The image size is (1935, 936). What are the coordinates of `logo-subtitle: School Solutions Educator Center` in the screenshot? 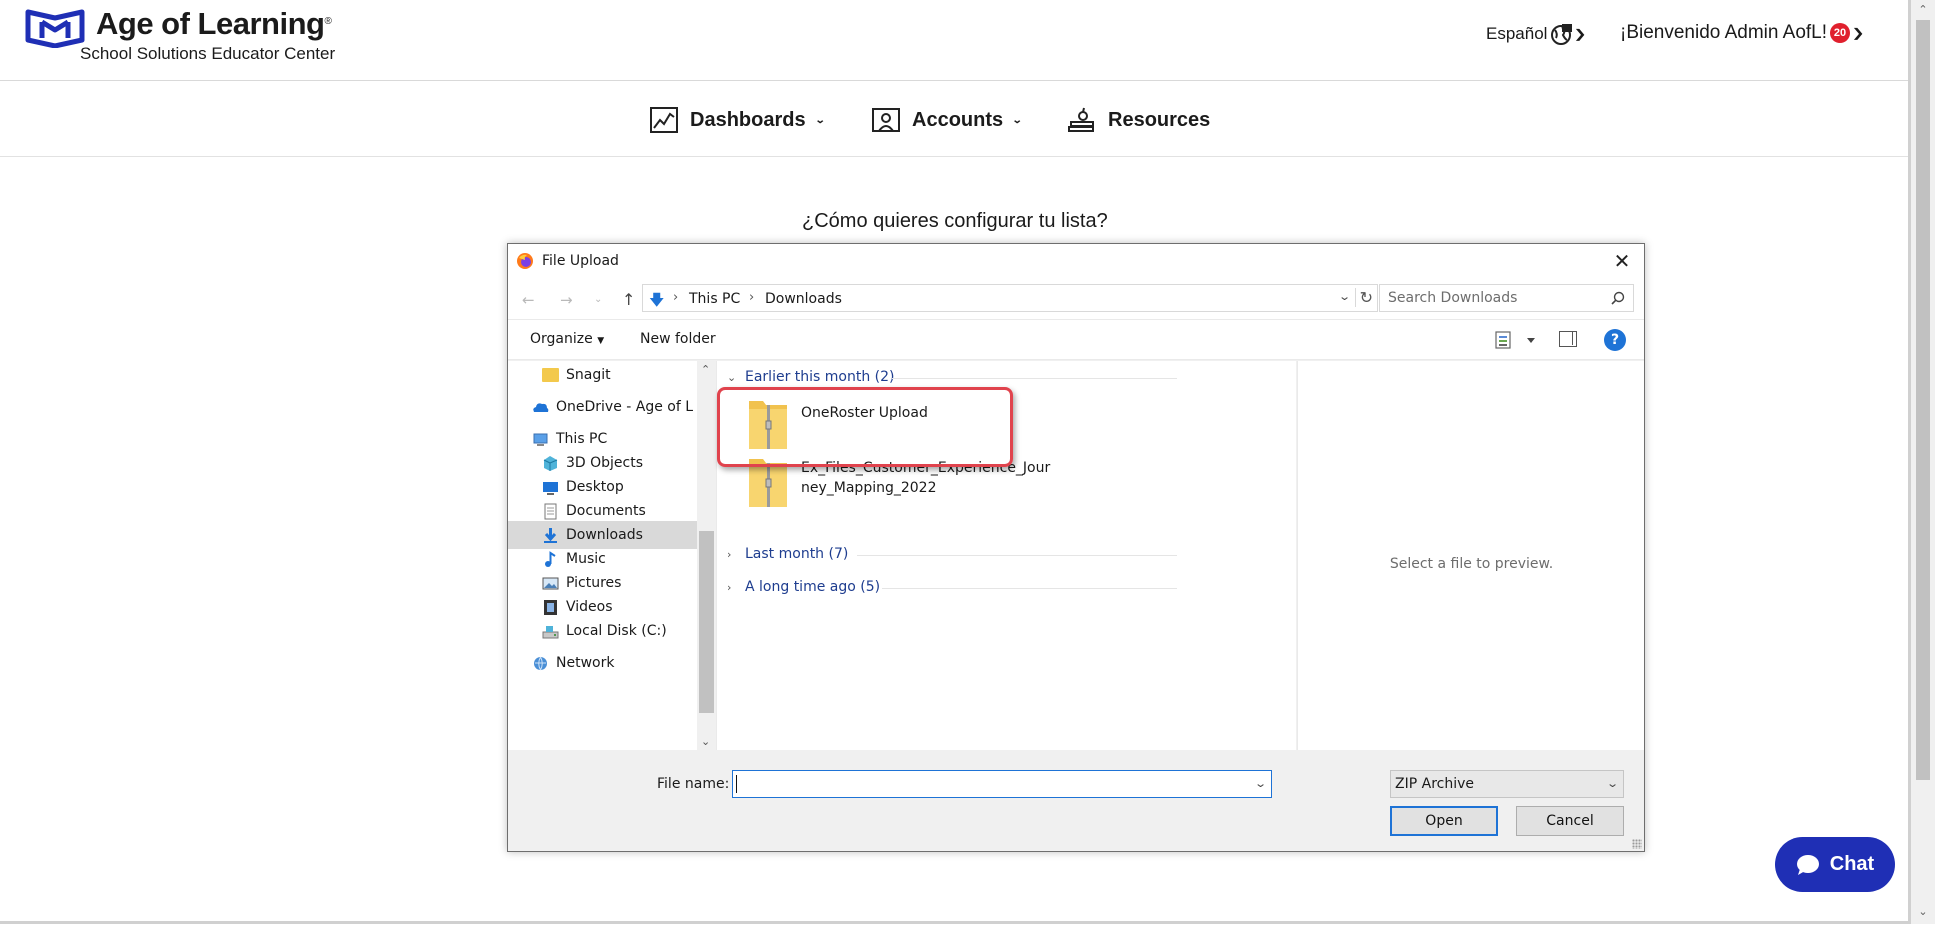 It's located at (208, 53).